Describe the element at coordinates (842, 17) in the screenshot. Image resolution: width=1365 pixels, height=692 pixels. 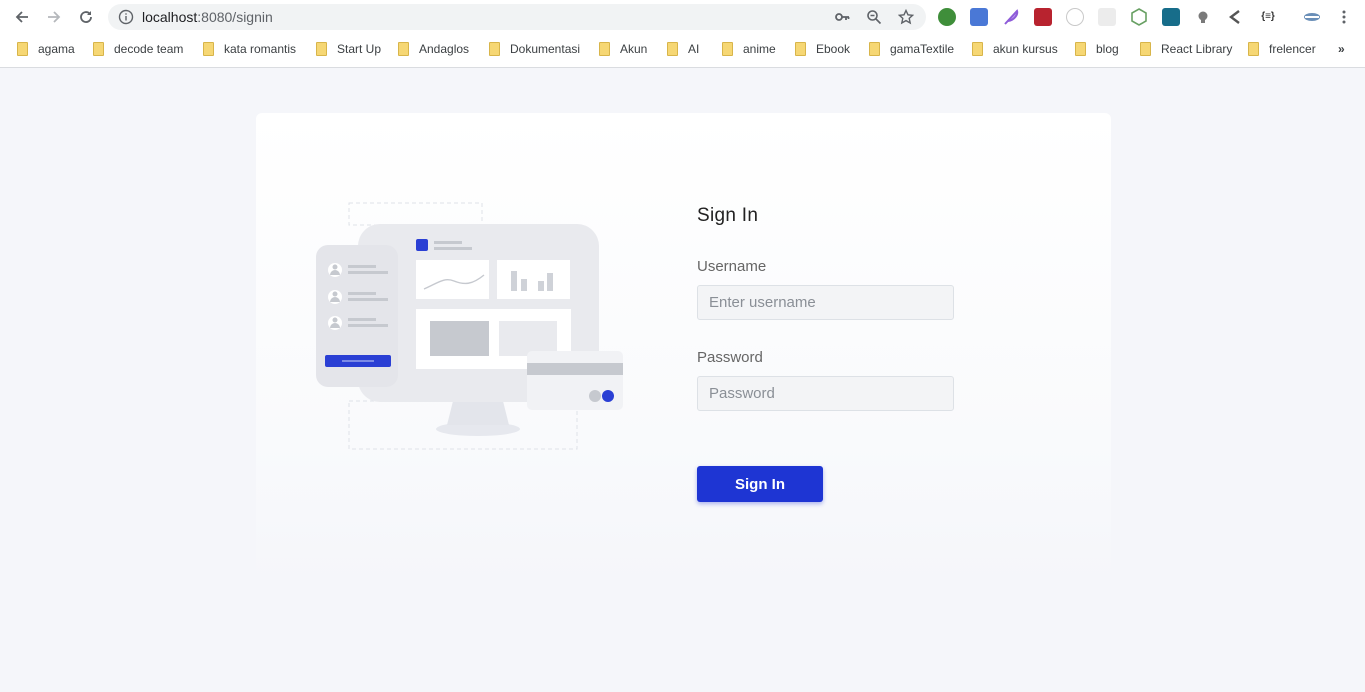
I see `key-icon` at that location.